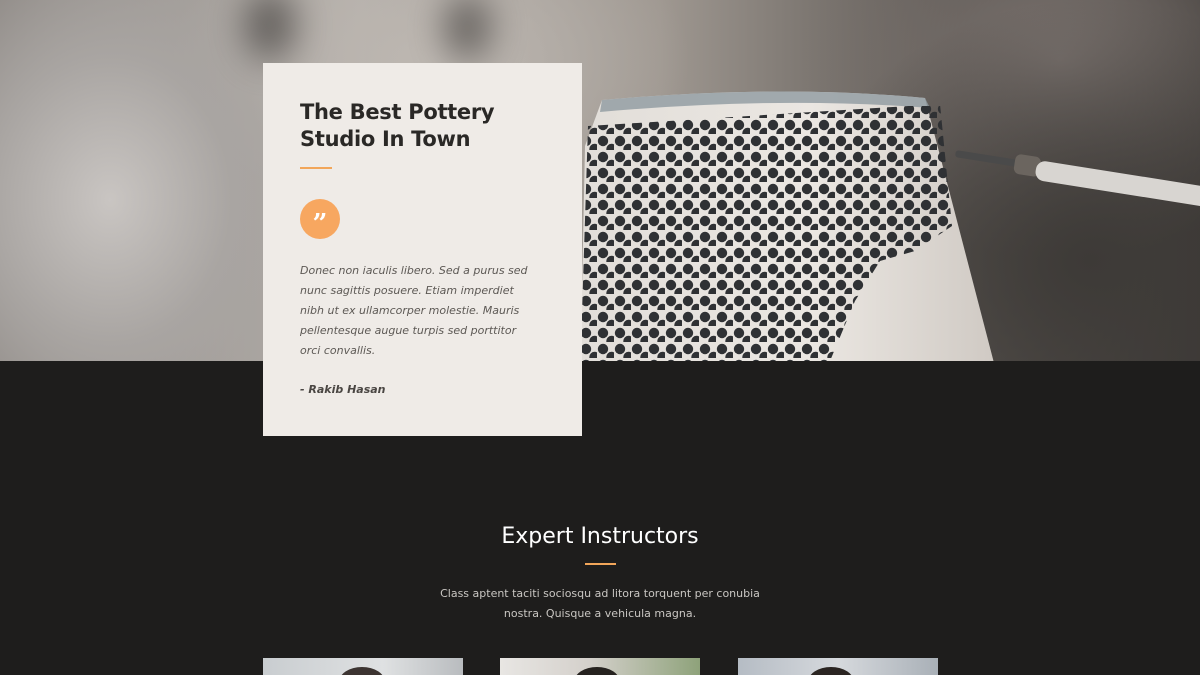 The width and height of the screenshot is (1200, 675). Describe the element at coordinates (320, 224) in the screenshot. I see `quote-glyph: ”` at that location.